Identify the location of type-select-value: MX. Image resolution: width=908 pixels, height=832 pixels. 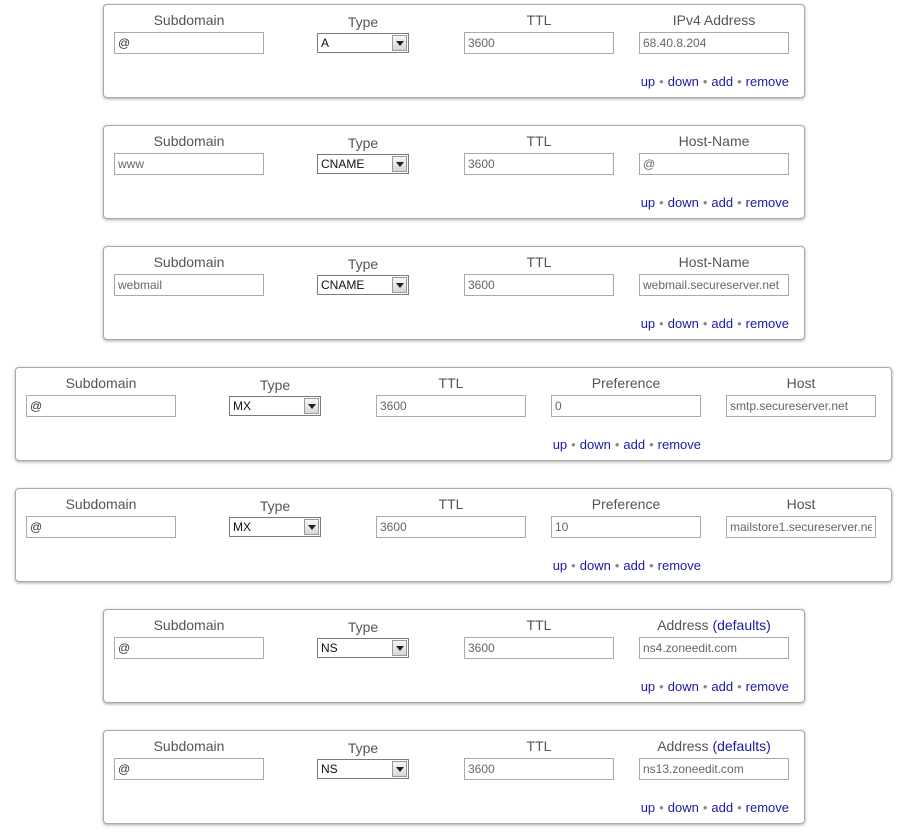
(242, 527).